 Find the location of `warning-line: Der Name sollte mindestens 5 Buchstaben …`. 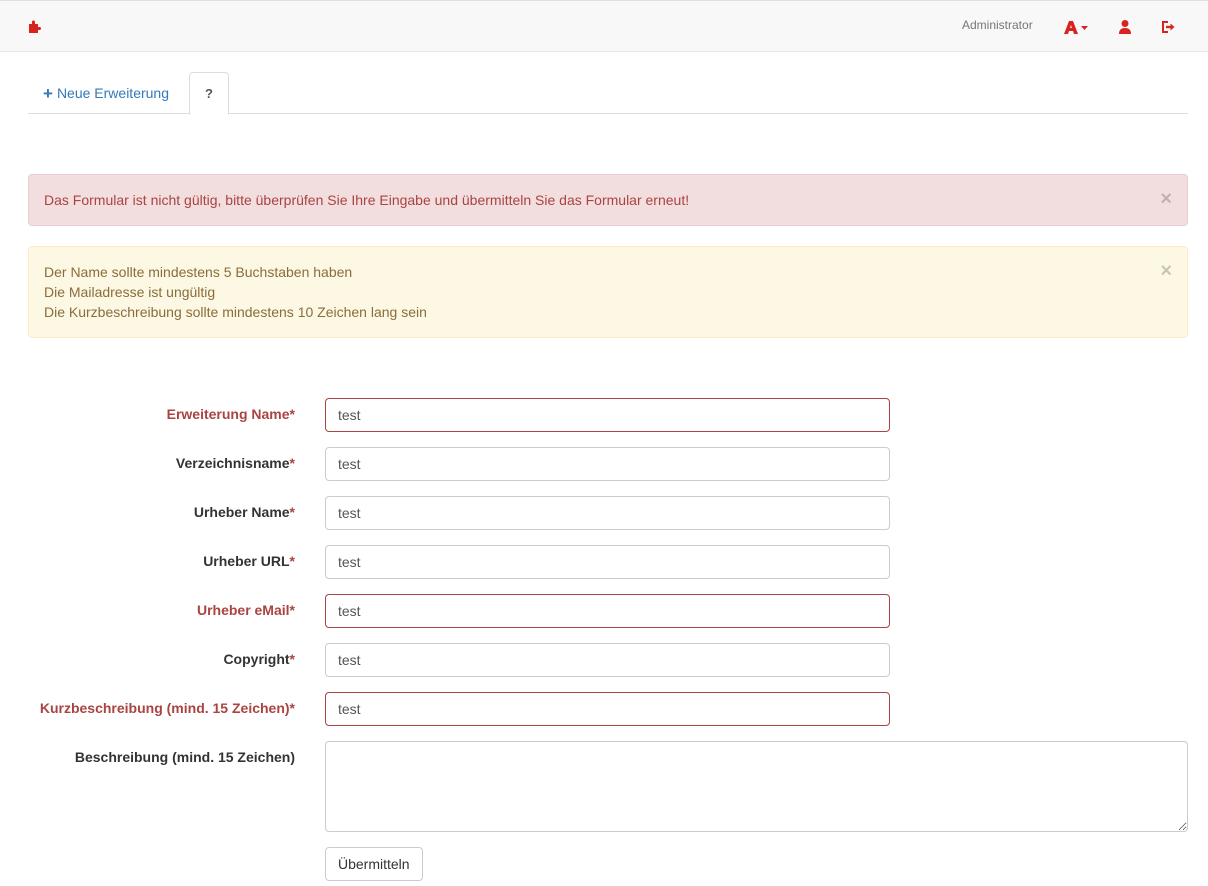

warning-line: Der Name sollte mindestens 5 Buchstaben … is located at coordinates (198, 272).